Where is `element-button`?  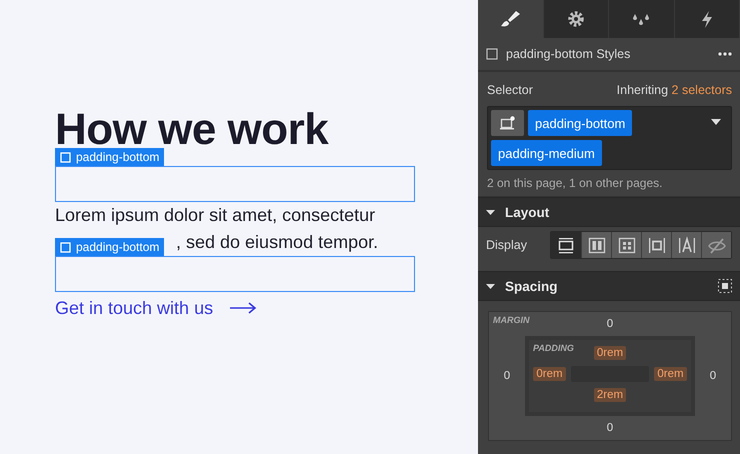
element-button is located at coordinates (507, 123).